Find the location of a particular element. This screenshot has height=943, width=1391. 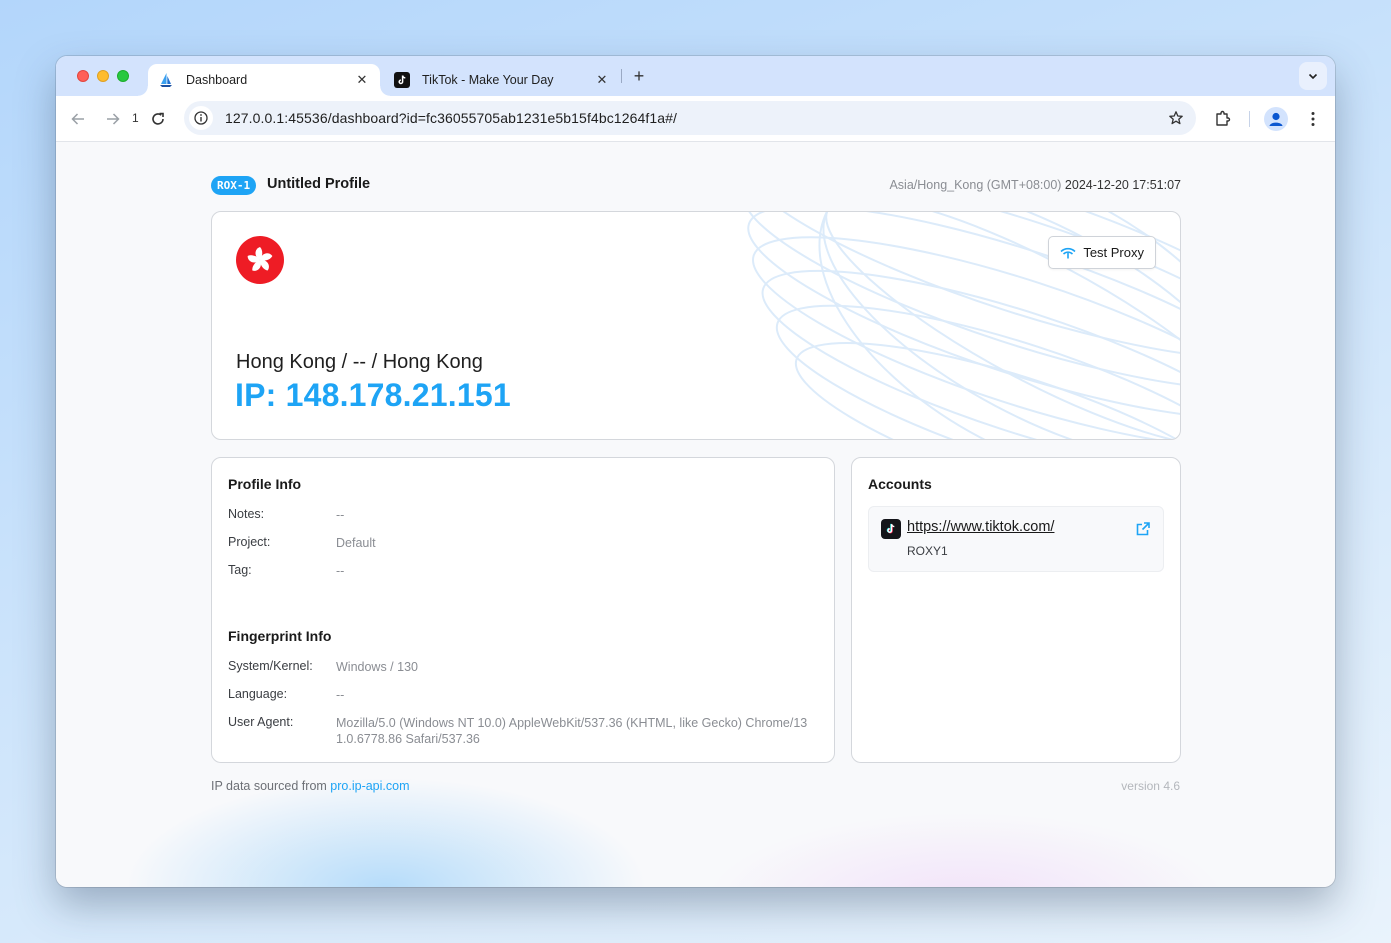

datetime-text: 2024-12-20 17:51:07 is located at coordinates (1122, 185).